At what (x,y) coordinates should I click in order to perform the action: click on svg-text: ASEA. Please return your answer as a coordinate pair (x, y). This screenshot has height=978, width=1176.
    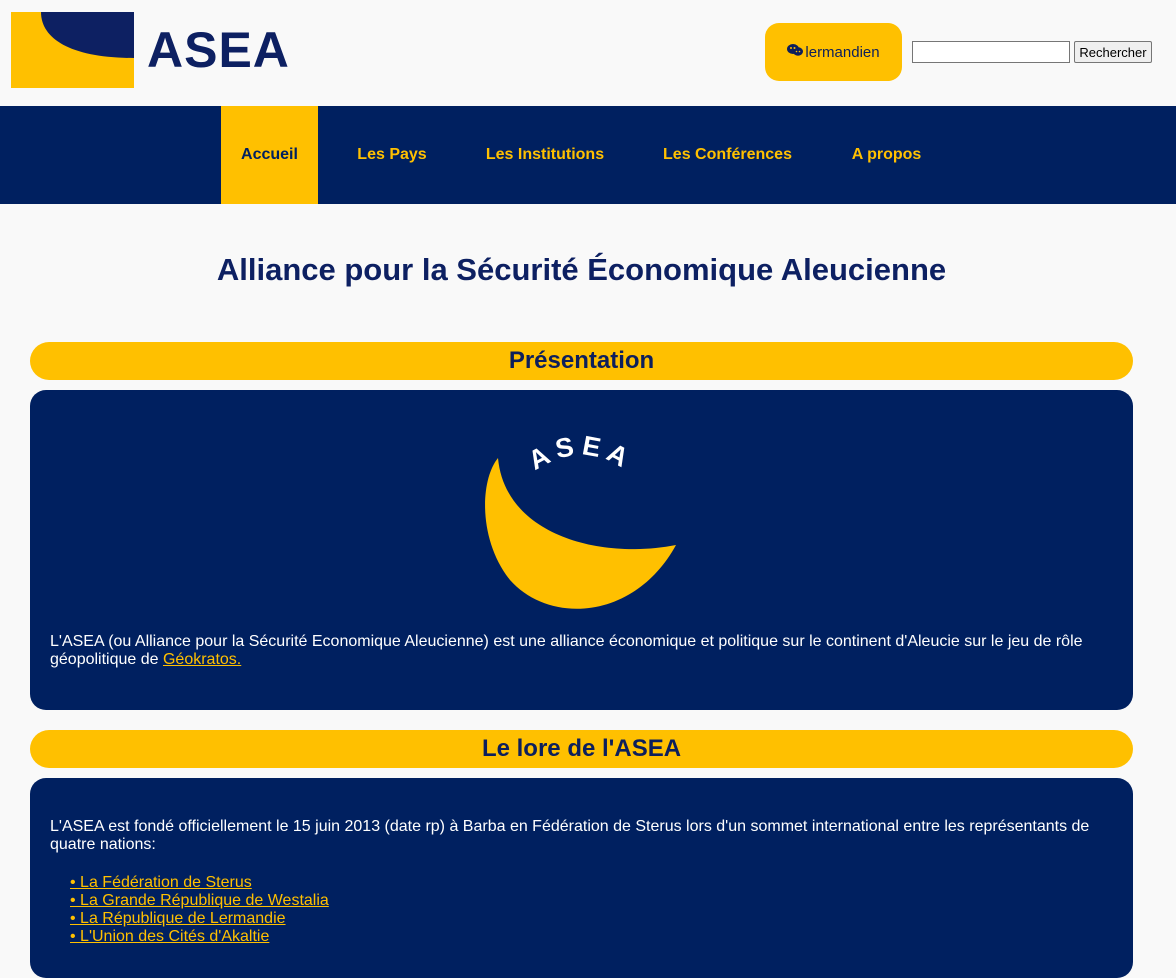
    Looking at the image, I should click on (580, 452).